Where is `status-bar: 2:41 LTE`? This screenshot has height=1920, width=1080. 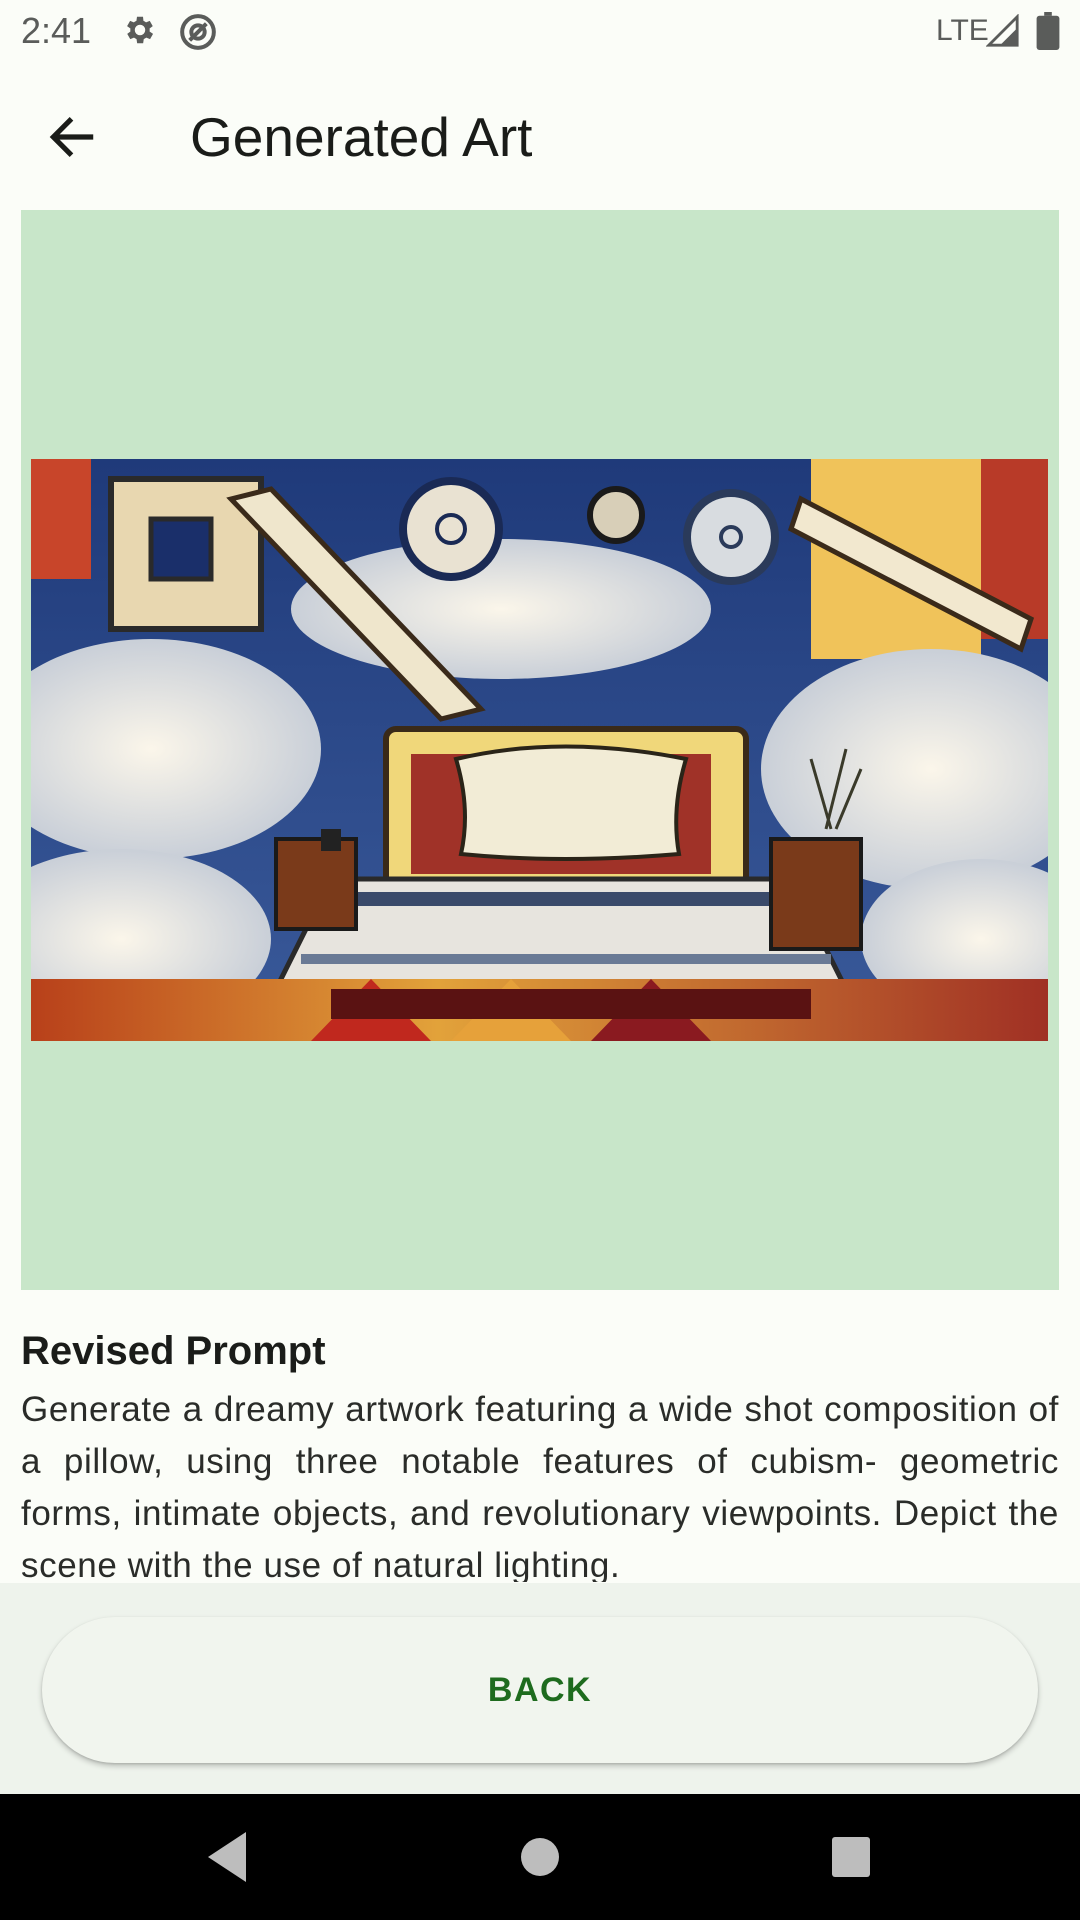
status-bar: 2:41 LTE is located at coordinates (540, 31).